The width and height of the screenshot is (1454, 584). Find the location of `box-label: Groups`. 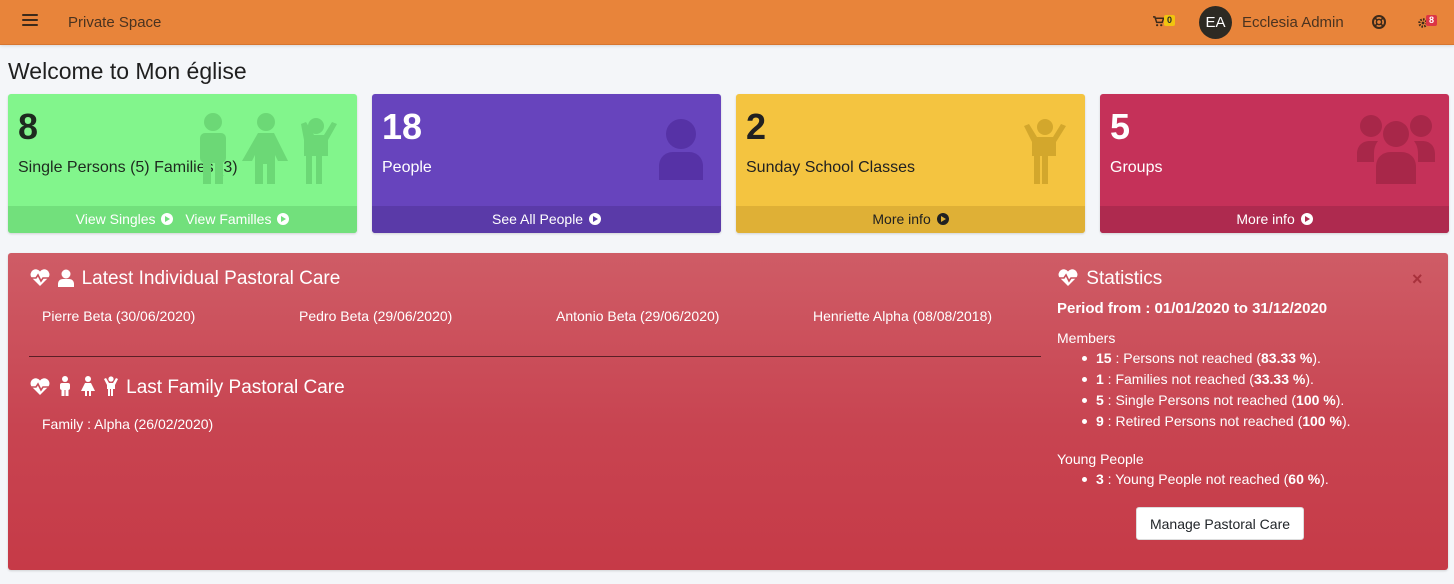

box-label: Groups is located at coordinates (1136, 167).